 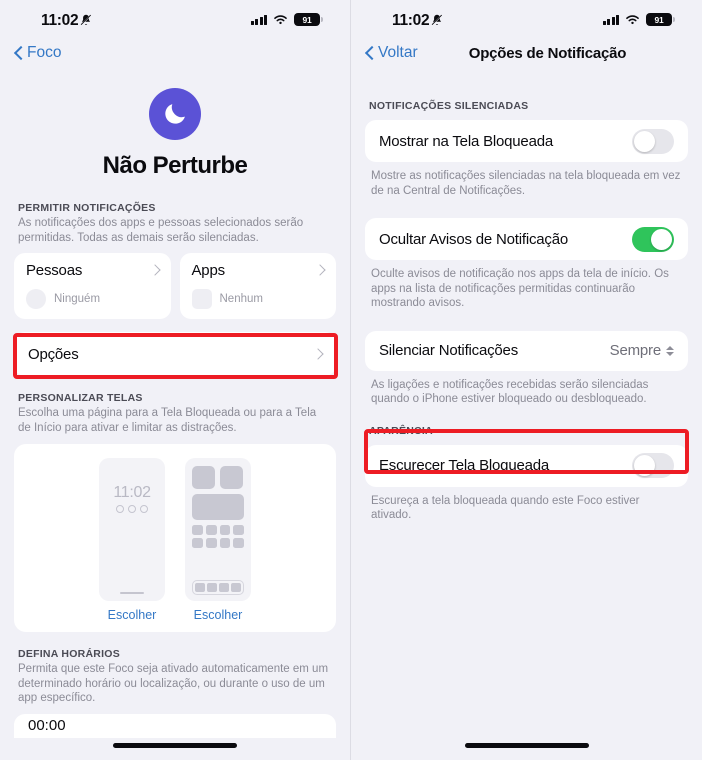 I want to click on show-on-lock-screen-row: Mostrar na Tela Bloqueada, so click(x=526, y=141).